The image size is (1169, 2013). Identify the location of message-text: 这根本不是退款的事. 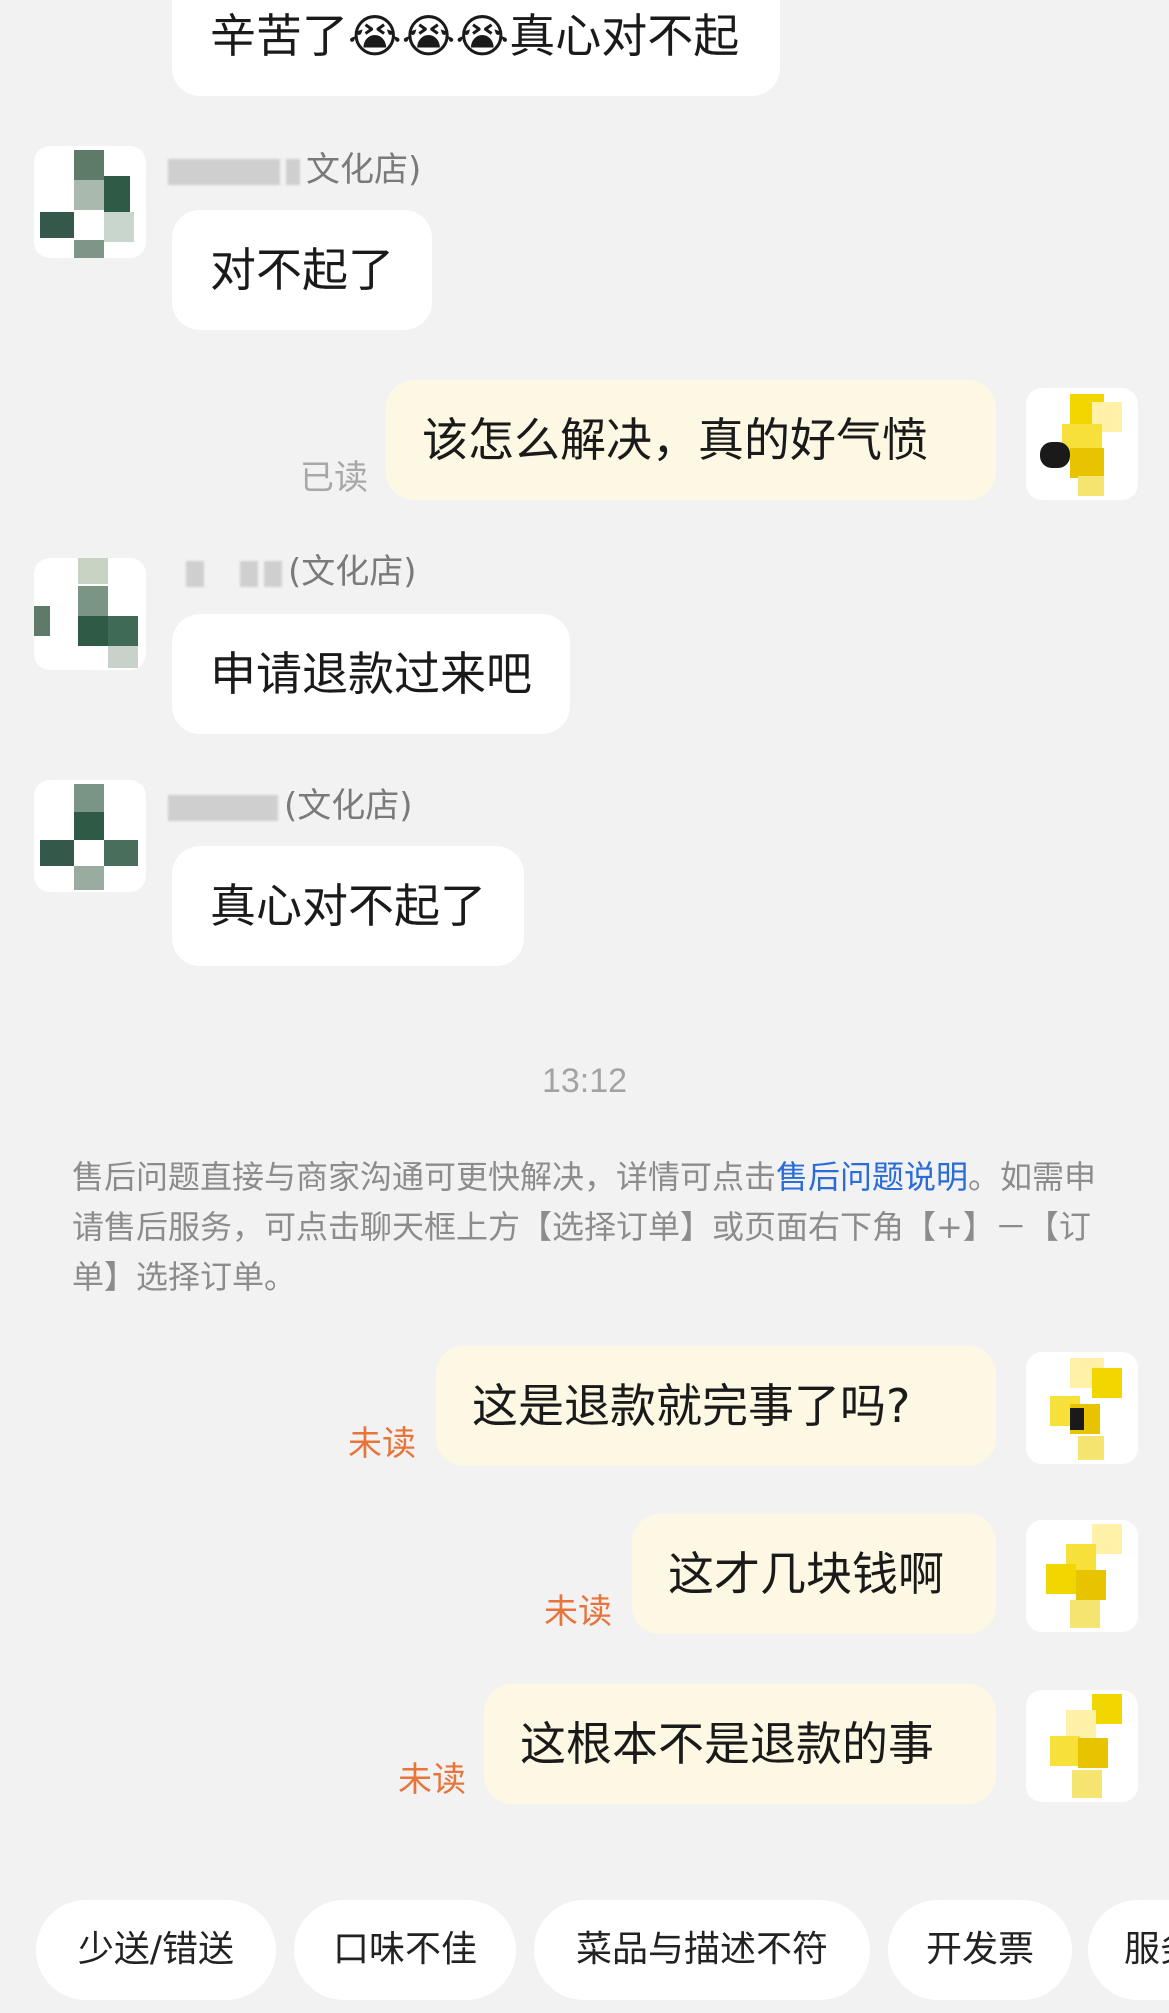
(727, 1744).